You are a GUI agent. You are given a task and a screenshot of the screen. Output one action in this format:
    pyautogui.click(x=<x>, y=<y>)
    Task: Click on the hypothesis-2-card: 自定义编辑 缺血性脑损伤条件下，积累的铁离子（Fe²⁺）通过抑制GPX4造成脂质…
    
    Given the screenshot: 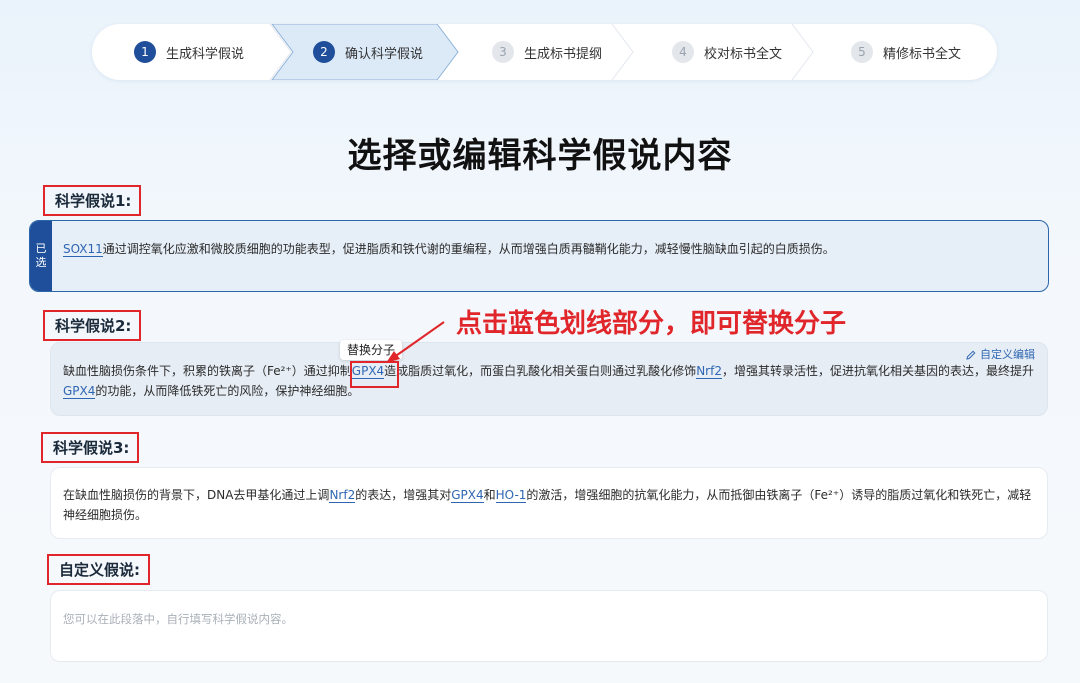 What is the action you would take?
    pyautogui.click(x=549, y=379)
    